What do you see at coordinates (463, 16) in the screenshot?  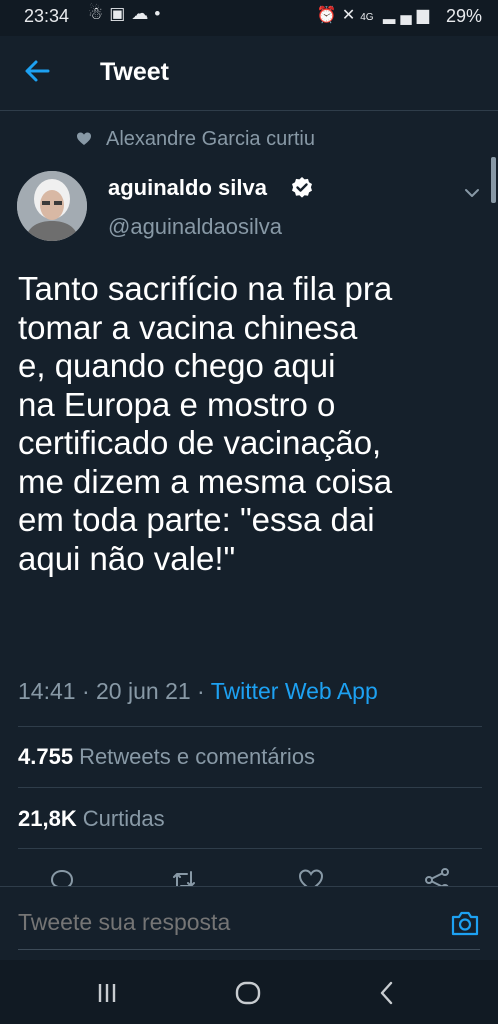 I see `battery-level: 29%` at bounding box center [463, 16].